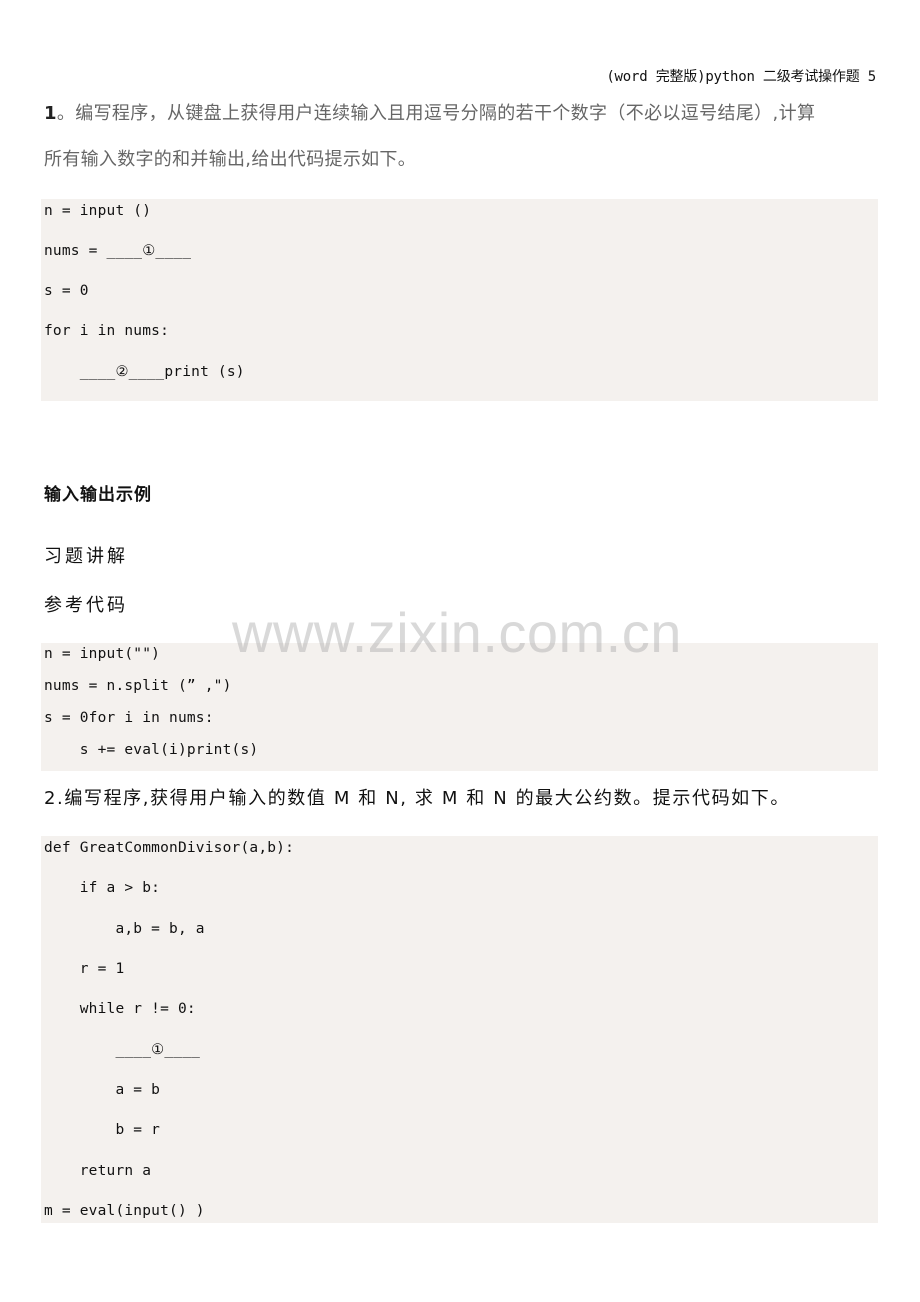  Describe the element at coordinates (102, 1130) in the screenshot. I see `code-line: b = r` at that location.